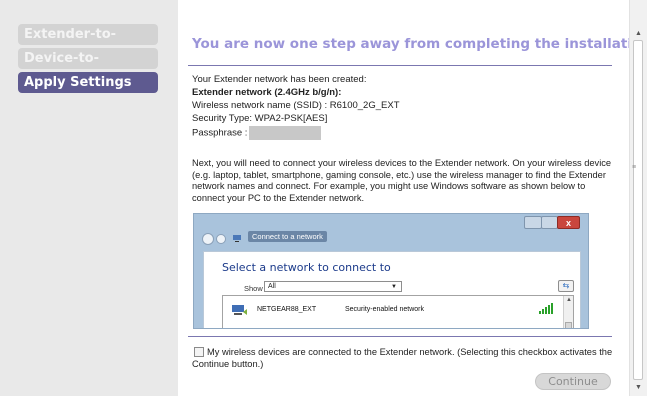 Image resolution: width=647 pixels, height=396 pixels. What do you see at coordinates (237, 238) in the screenshot?
I see `network-icon` at bounding box center [237, 238].